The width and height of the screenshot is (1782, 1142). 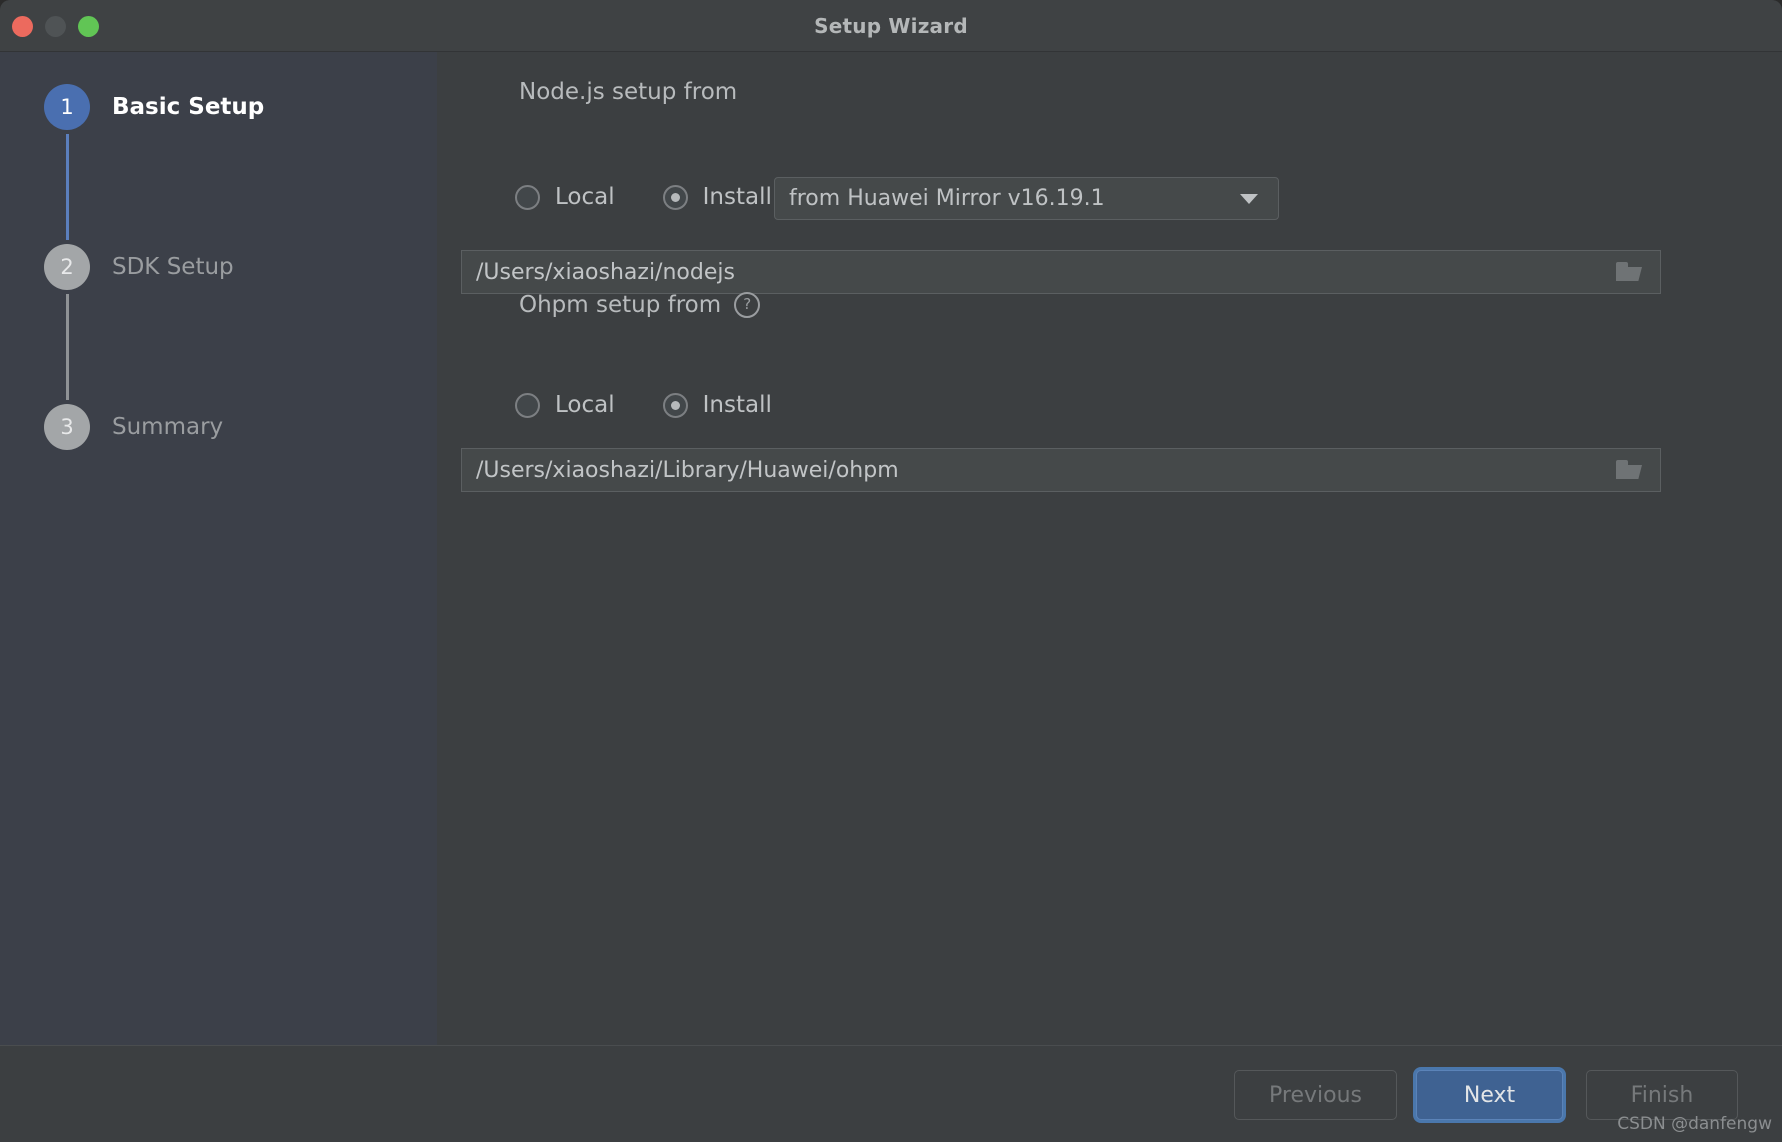 What do you see at coordinates (737, 197) in the screenshot?
I see `nodejs-radio-install-label: Install` at bounding box center [737, 197].